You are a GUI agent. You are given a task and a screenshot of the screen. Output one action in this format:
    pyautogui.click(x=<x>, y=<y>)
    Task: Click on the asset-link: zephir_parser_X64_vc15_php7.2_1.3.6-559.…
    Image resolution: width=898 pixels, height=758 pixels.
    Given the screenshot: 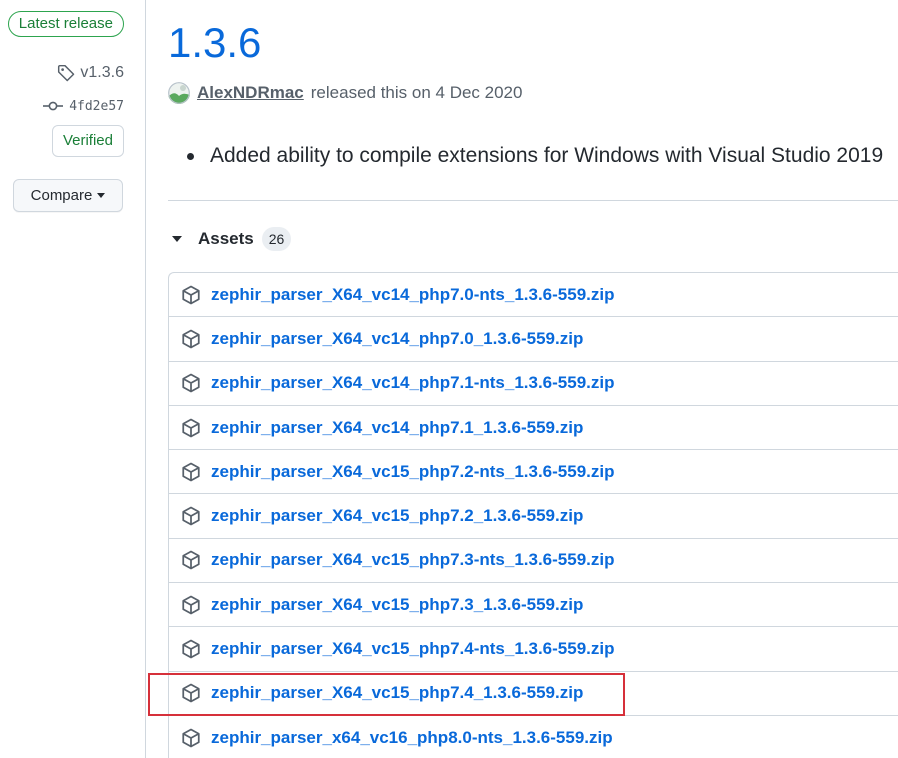 What is the action you would take?
    pyautogui.click(x=397, y=516)
    